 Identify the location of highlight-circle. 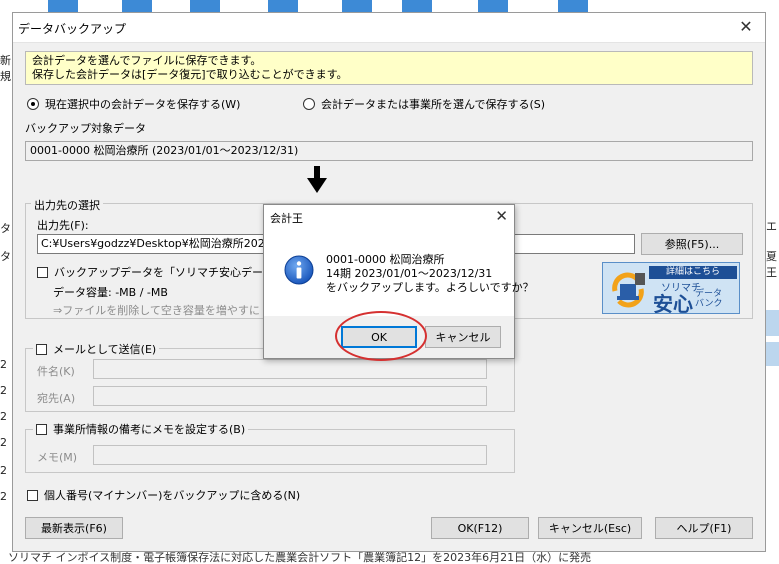
(381, 336).